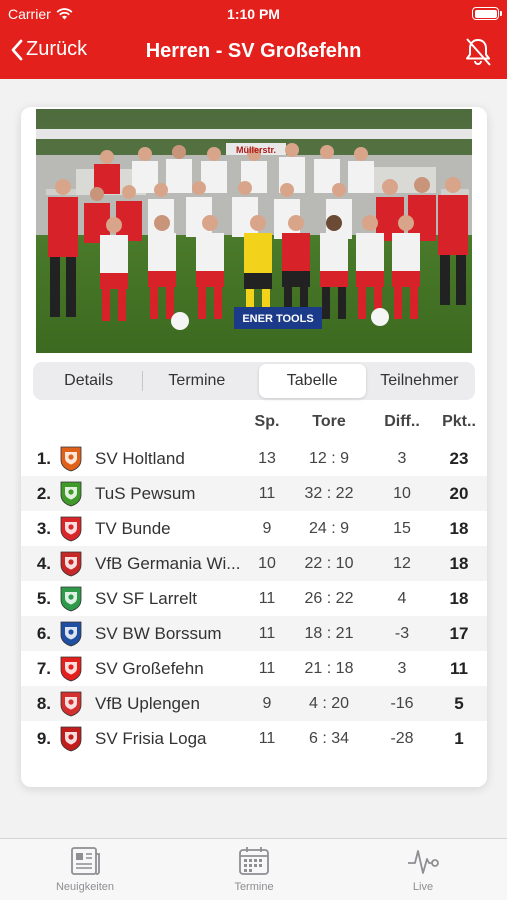 The width and height of the screenshot is (507, 900). What do you see at coordinates (71, 564) in the screenshot?
I see `germania-crest-icon` at bounding box center [71, 564].